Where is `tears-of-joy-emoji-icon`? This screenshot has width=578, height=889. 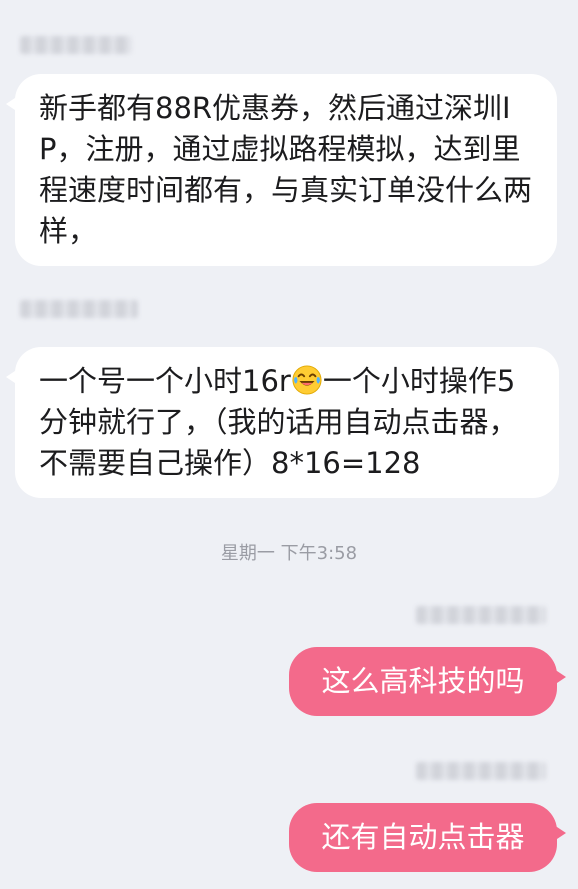 tears-of-joy-emoji-icon is located at coordinates (307, 380).